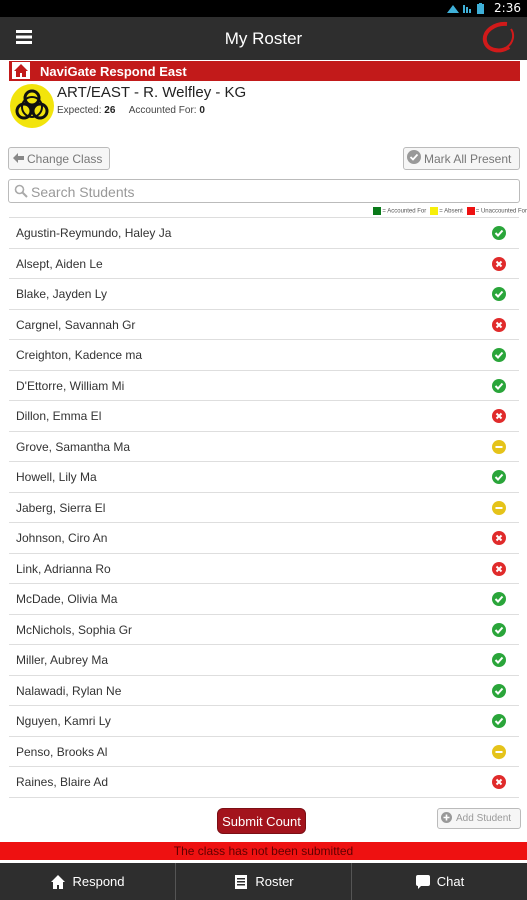  I want to click on tab-respond-label: Respond, so click(98, 881).